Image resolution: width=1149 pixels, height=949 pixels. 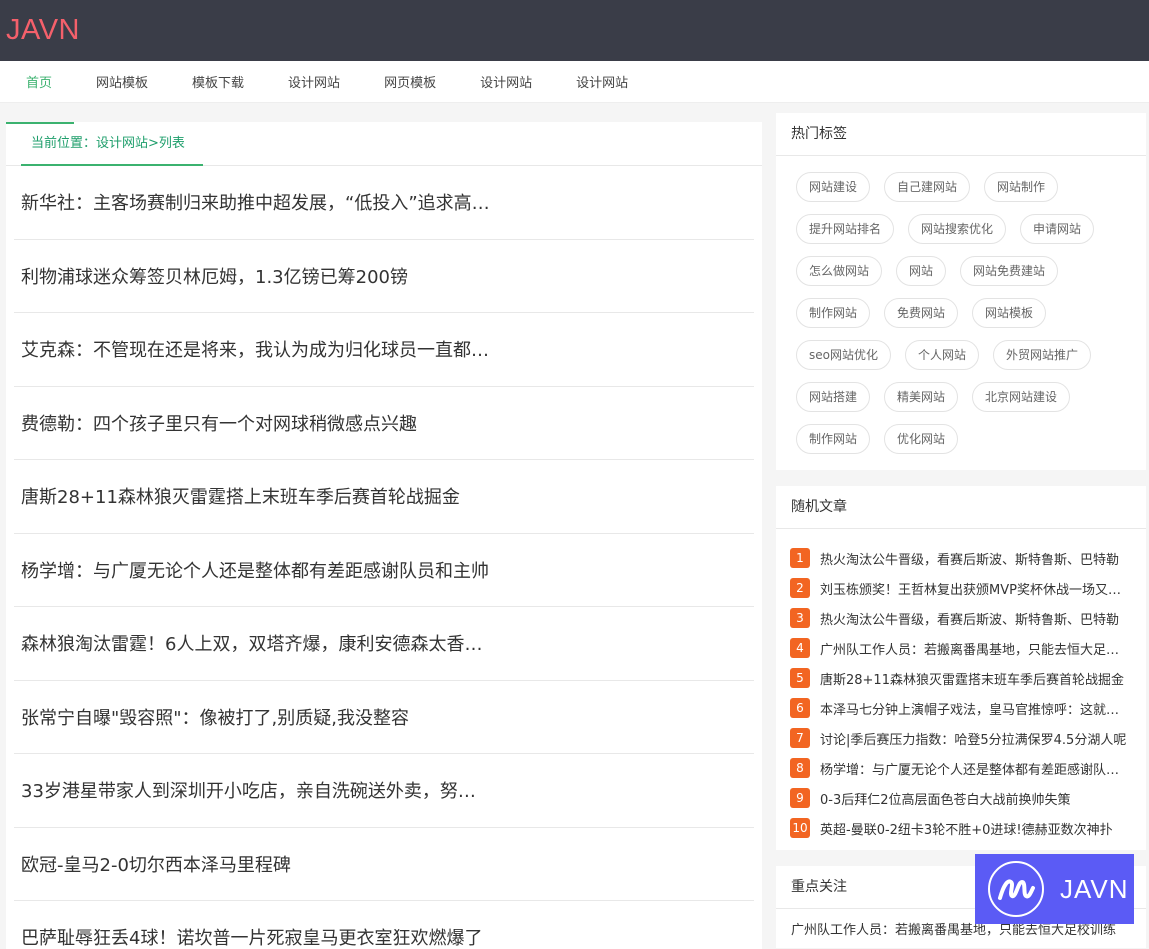 What do you see at coordinates (957, 229) in the screenshot?
I see `tag-link: 网站搜索优化` at bounding box center [957, 229].